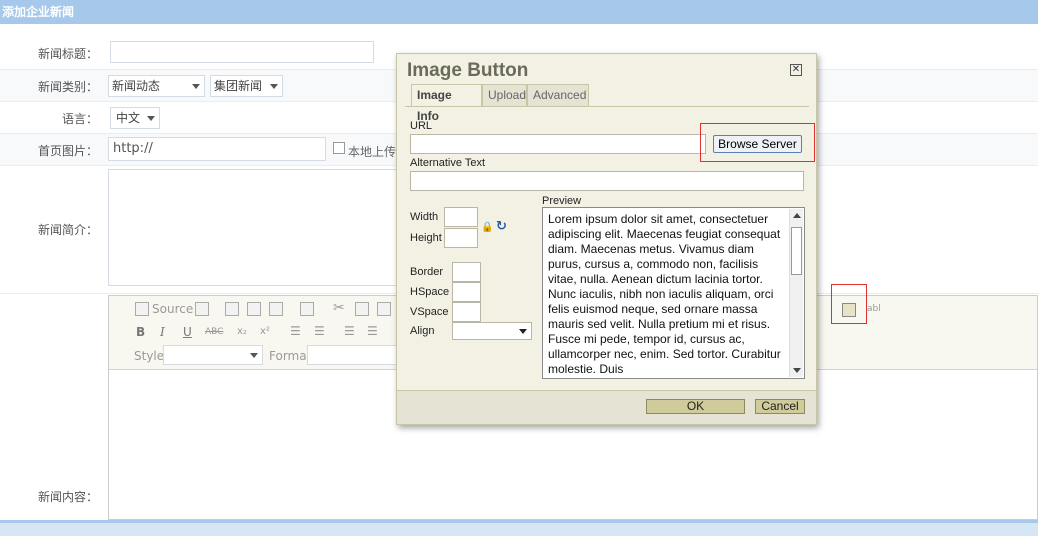 This screenshot has height=536, width=1038. What do you see at coordinates (466, 312) in the screenshot?
I see `vspace-input` at bounding box center [466, 312].